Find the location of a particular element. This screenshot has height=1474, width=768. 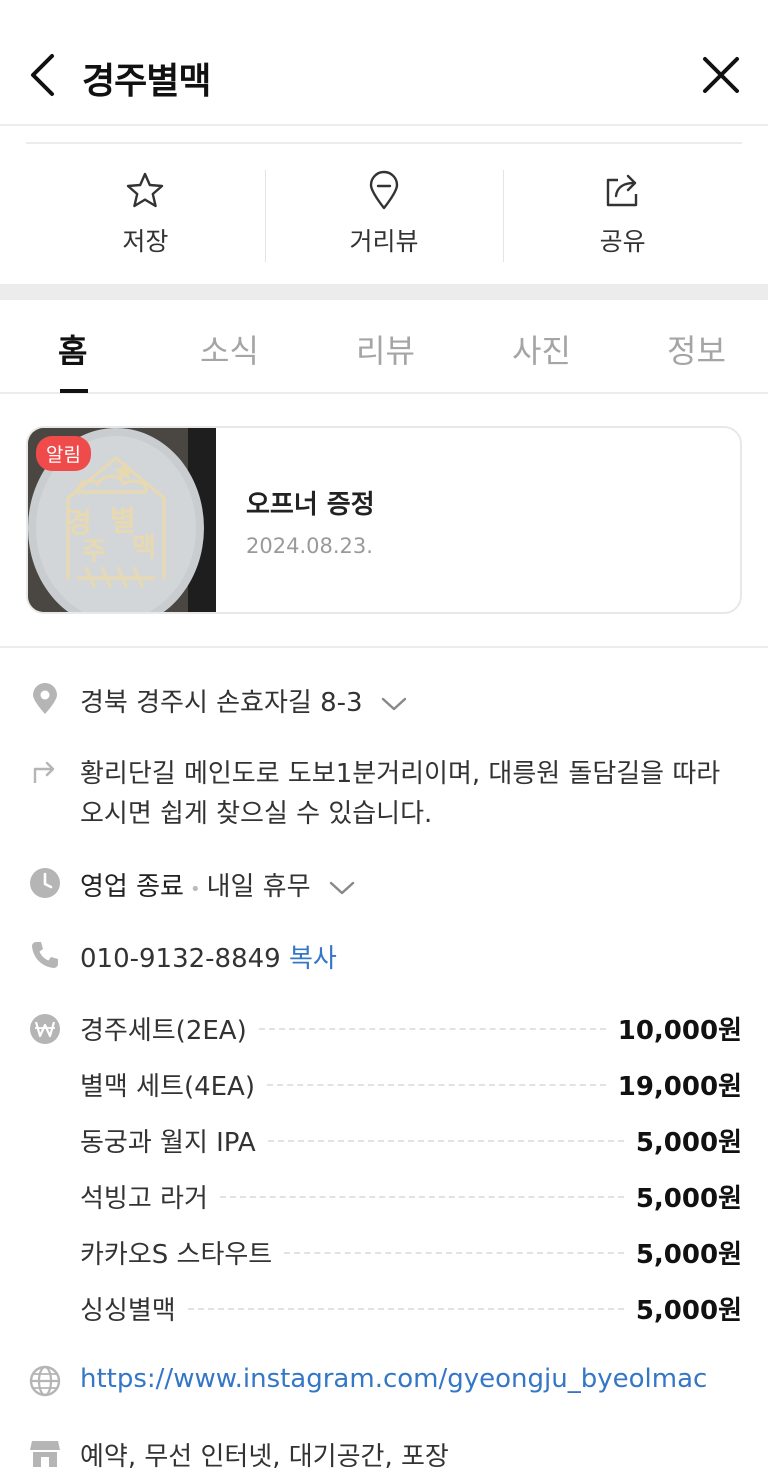

save-label: 저장 is located at coordinates (145, 241).